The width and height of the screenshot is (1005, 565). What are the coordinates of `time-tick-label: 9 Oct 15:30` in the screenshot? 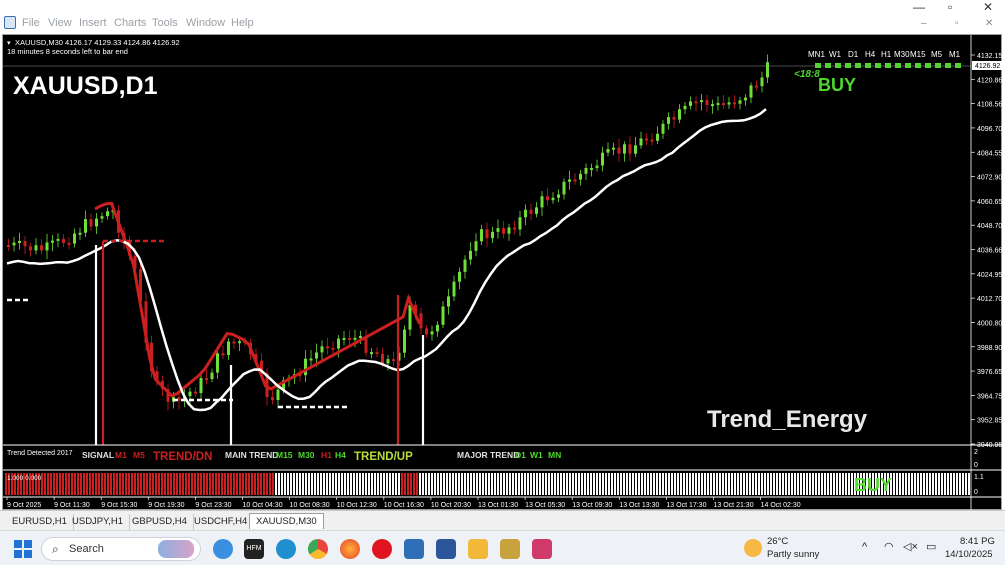 It's located at (119, 505).